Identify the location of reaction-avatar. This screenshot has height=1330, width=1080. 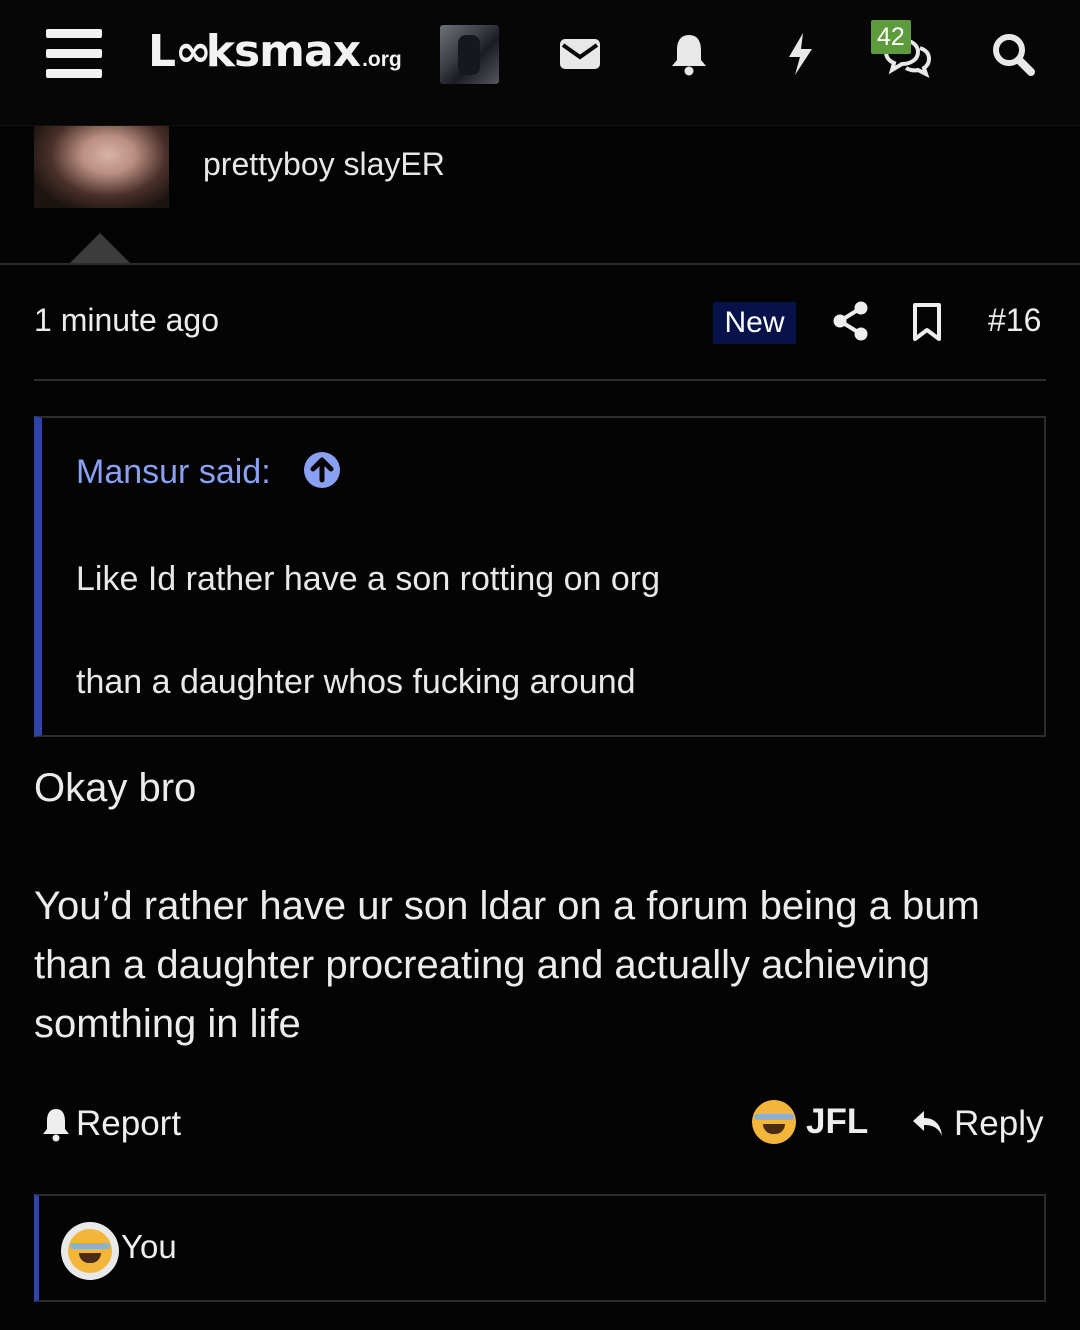
(90, 1251).